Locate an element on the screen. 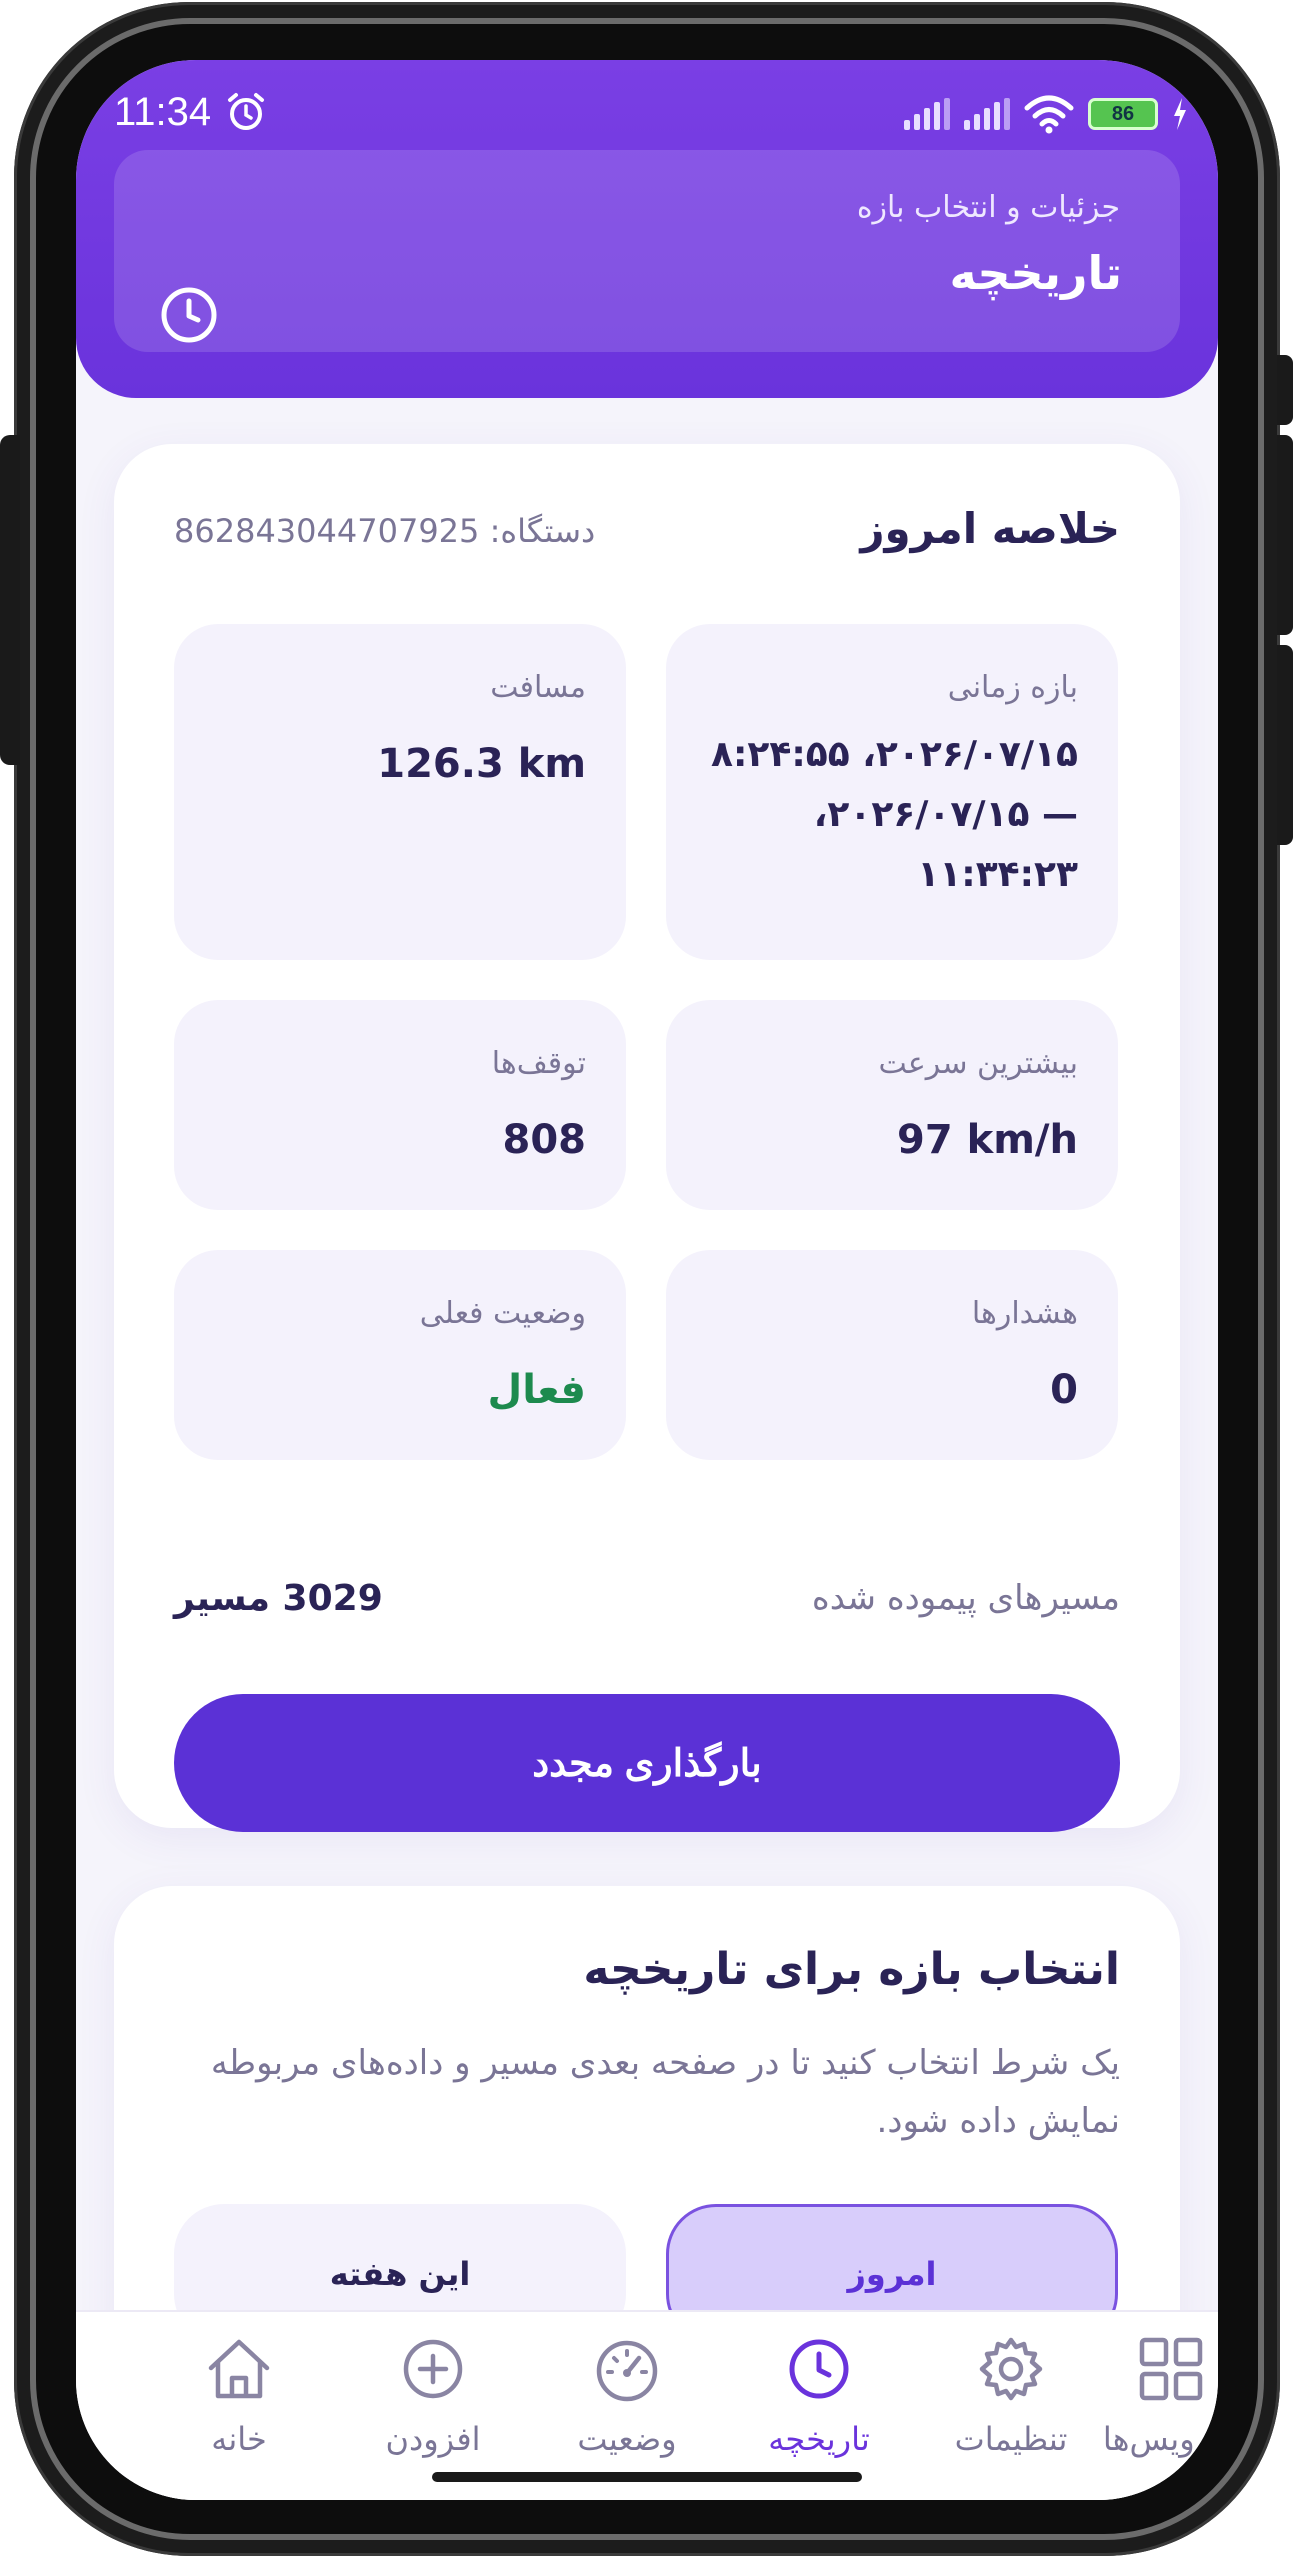 The width and height of the screenshot is (1295, 2560). nav-label: خانه is located at coordinates (239, 2439).